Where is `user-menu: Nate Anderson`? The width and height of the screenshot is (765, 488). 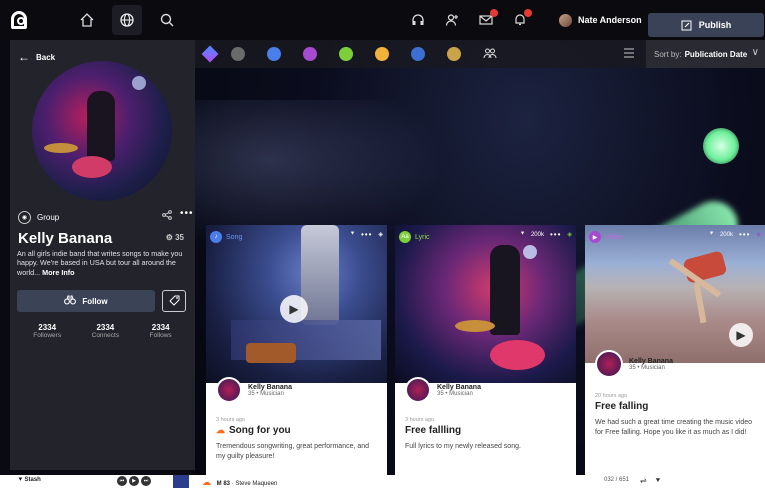
user-menu: Nate Anderson is located at coordinates (600, 20).